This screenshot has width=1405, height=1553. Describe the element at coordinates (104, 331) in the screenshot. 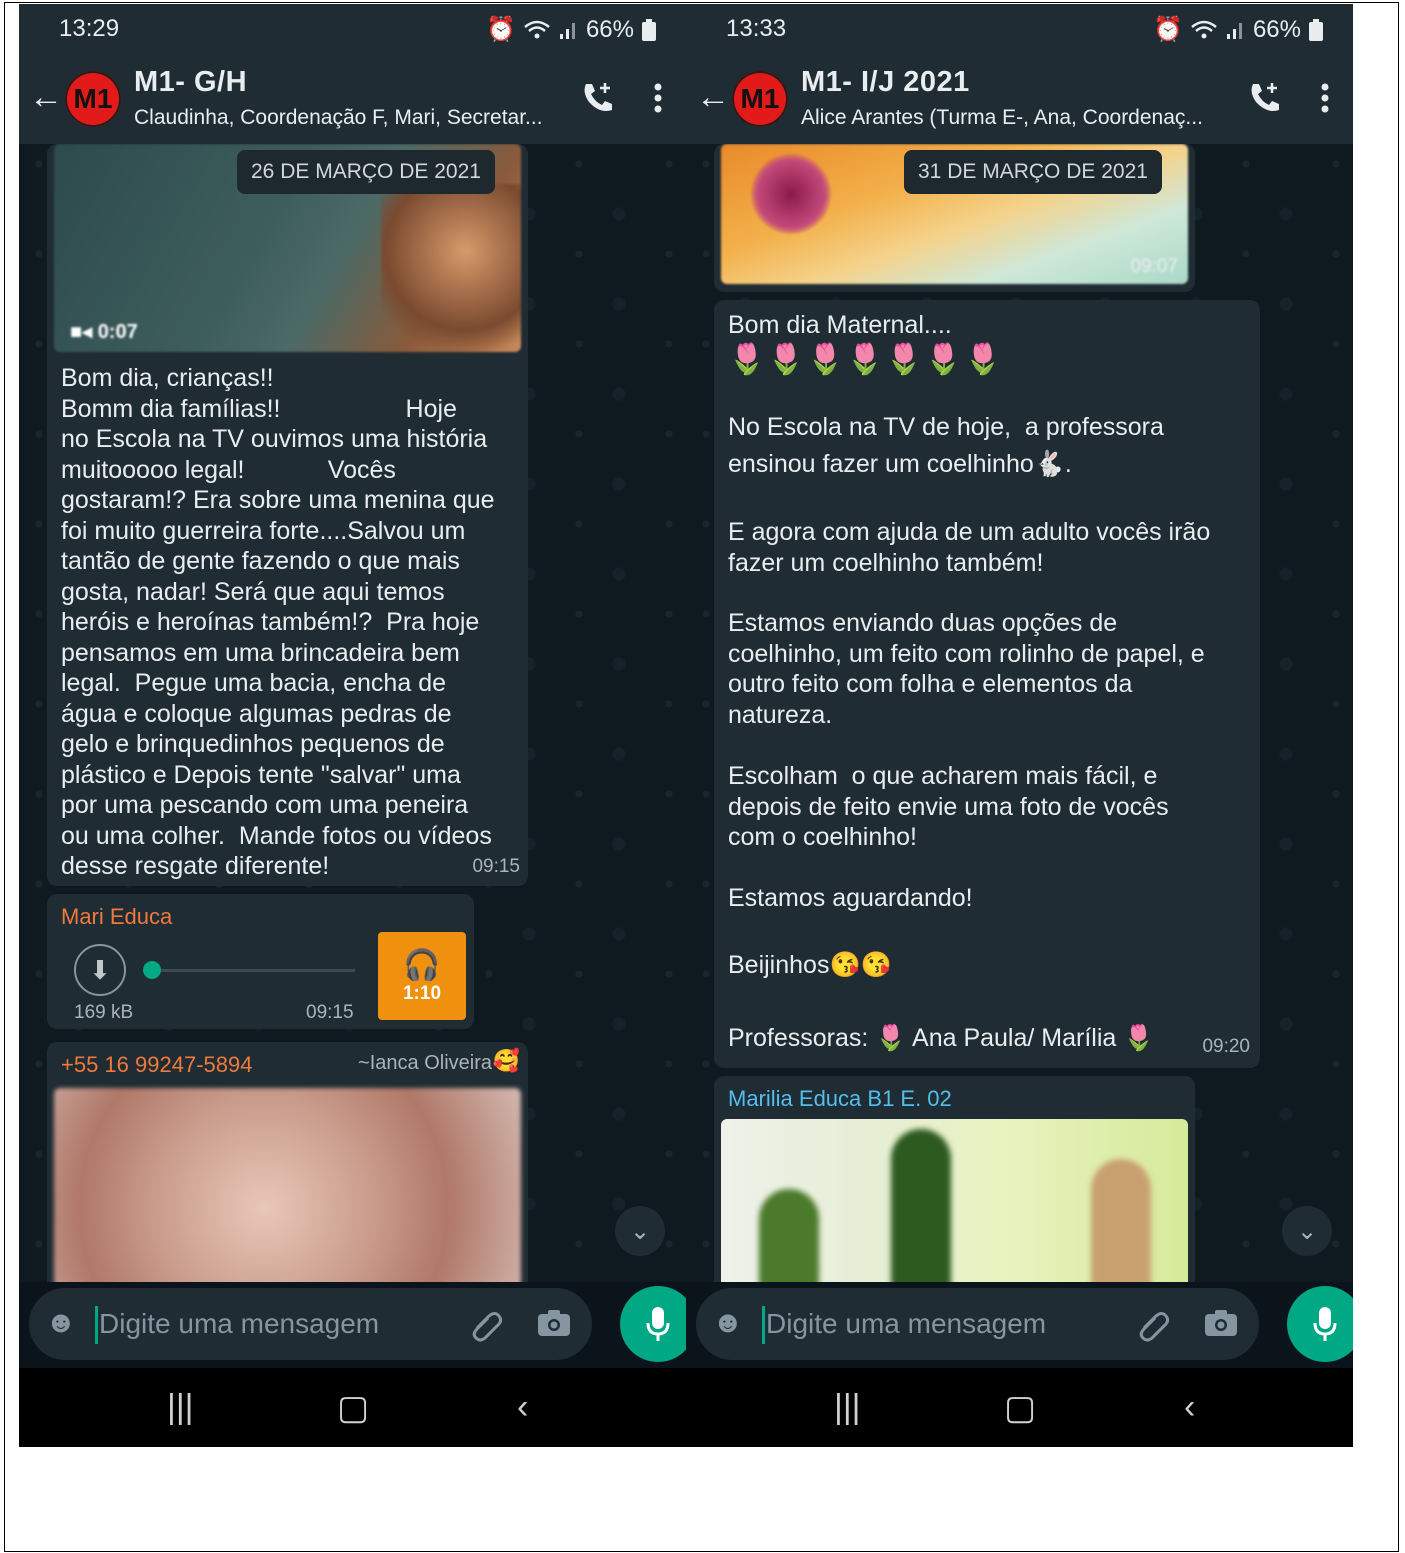

I see `video-duration: ■◂ 0:07` at that location.